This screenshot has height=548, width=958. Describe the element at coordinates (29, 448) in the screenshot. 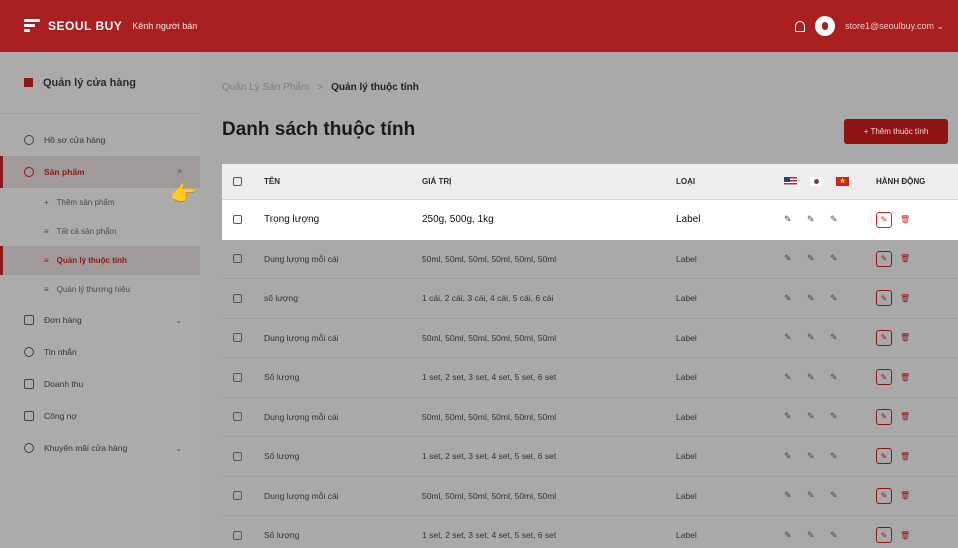

I see `promotion-icon` at that location.